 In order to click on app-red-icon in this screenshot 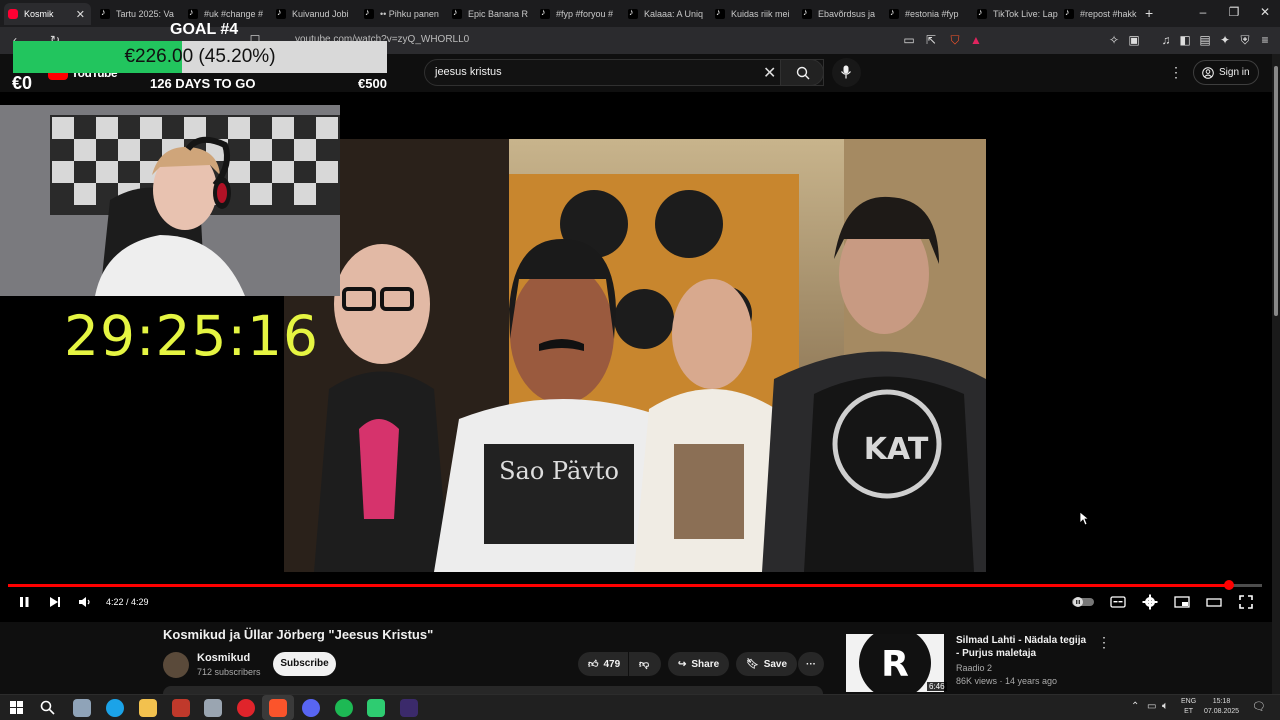, I will do `click(181, 708)`.